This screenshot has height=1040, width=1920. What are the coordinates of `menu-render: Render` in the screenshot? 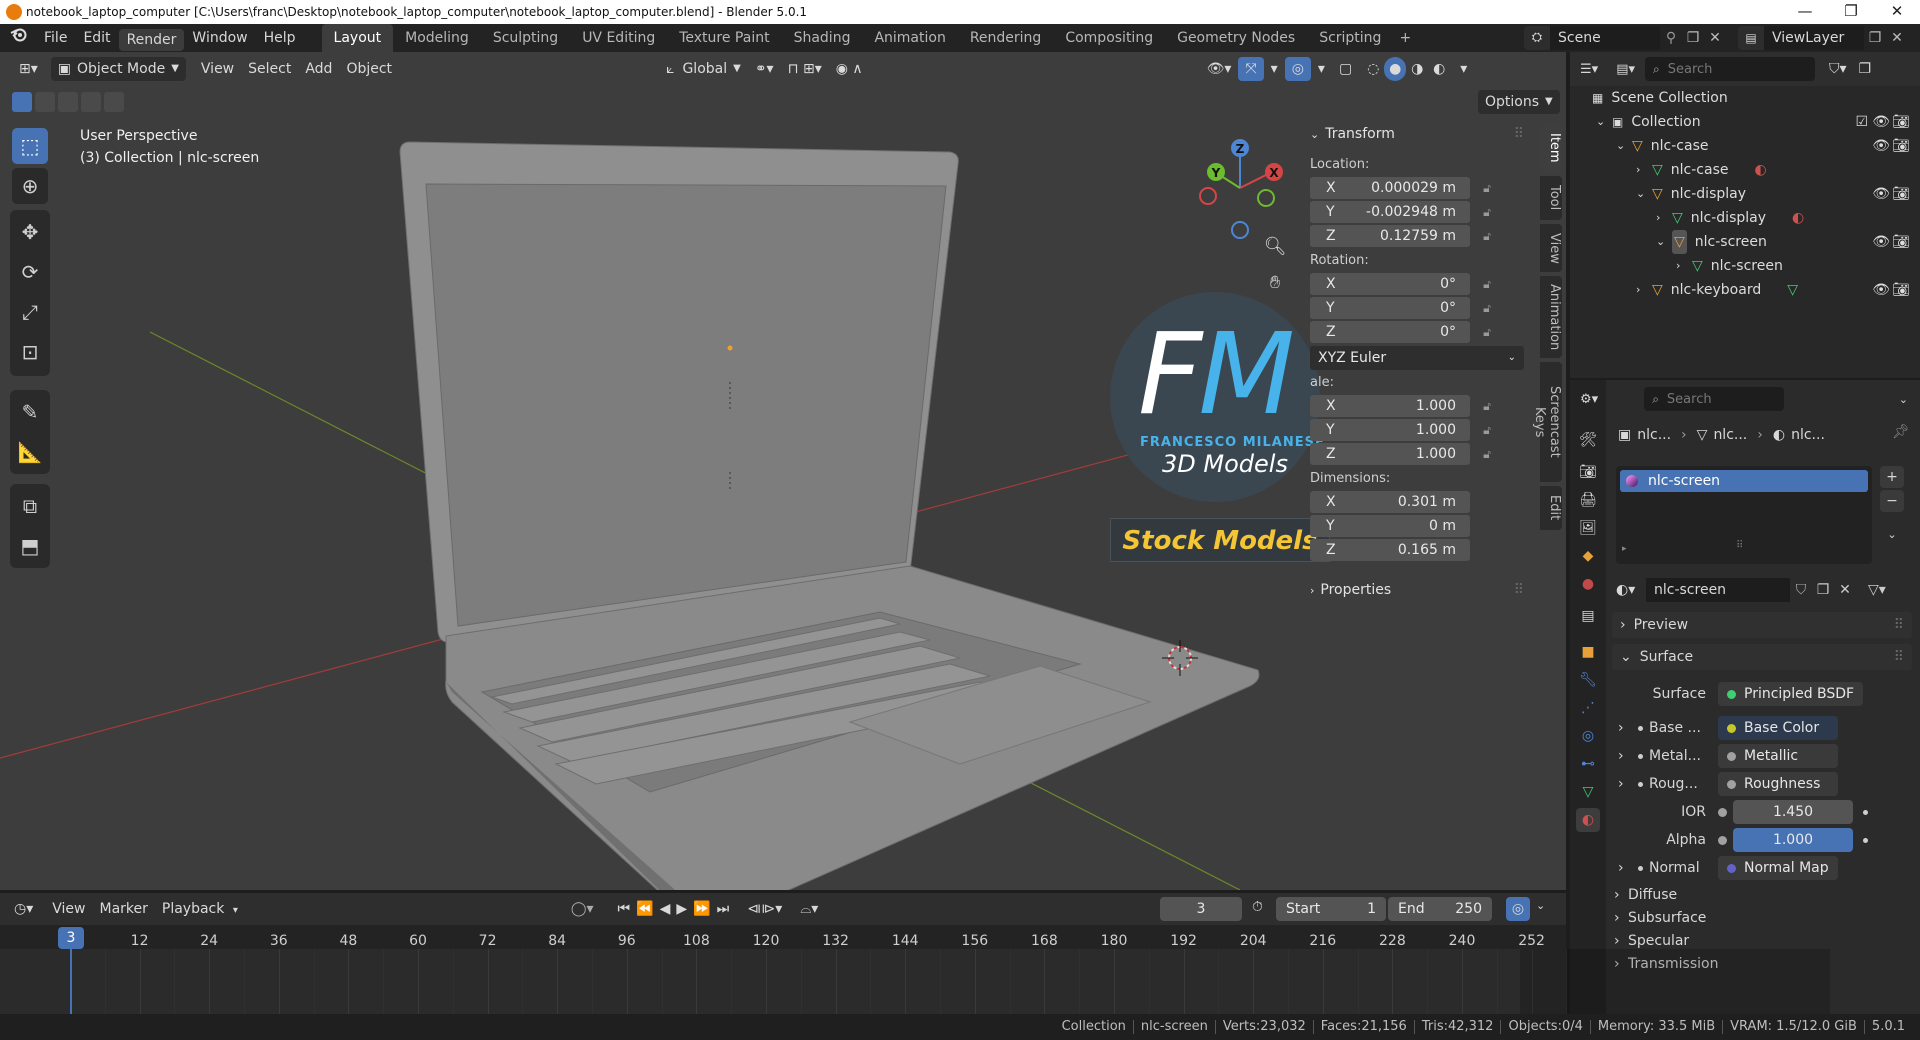 It's located at (151, 39).